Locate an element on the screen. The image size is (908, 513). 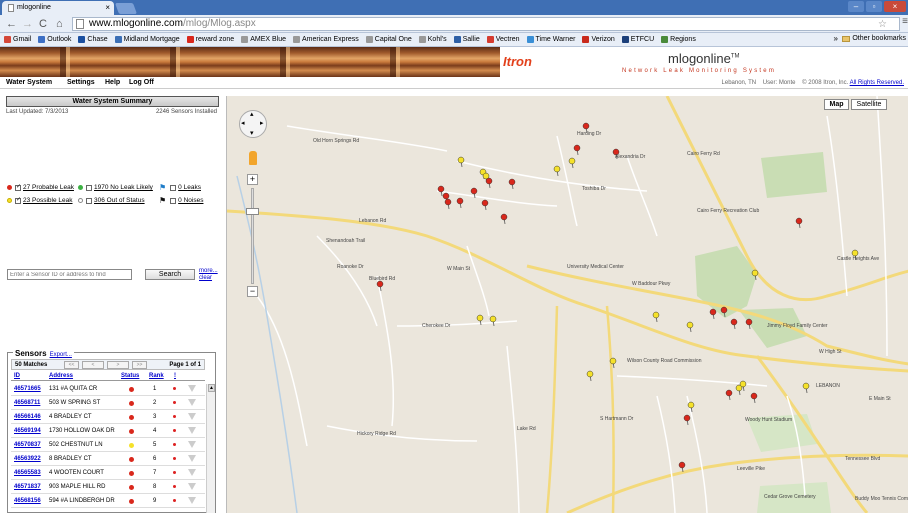
tab-close-icon: × is located at coordinates (107, 8).